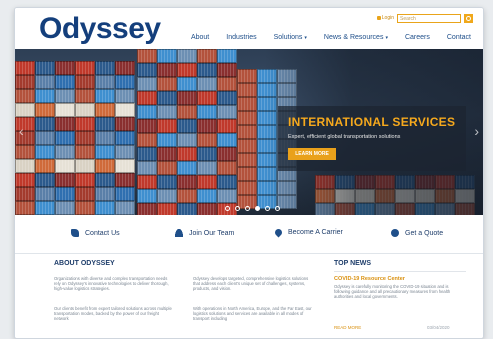 The width and height of the screenshot is (493, 339). What do you see at coordinates (387, 18) in the screenshot?
I see `login-label: Login` at bounding box center [387, 18].